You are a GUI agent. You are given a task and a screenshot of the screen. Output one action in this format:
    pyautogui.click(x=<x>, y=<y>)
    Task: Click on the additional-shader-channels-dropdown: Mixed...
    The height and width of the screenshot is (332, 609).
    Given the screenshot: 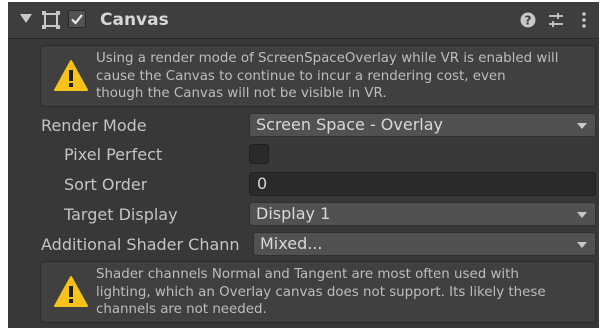 What is the action you would take?
    pyautogui.click(x=424, y=244)
    